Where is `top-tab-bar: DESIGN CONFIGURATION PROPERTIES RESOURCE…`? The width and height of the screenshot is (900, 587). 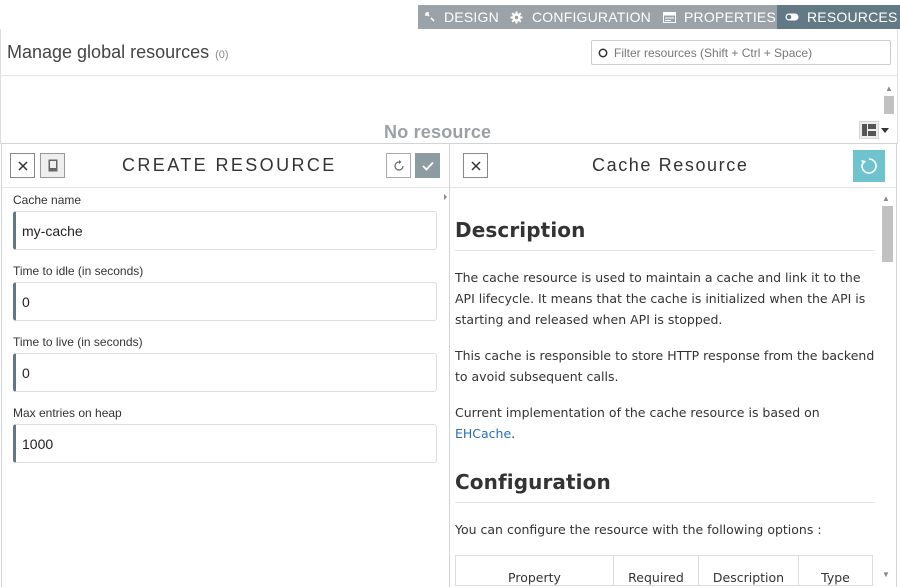 top-tab-bar: DESIGN CONFIGURATION PROPERTIES RESOURCE… is located at coordinates (659, 17).